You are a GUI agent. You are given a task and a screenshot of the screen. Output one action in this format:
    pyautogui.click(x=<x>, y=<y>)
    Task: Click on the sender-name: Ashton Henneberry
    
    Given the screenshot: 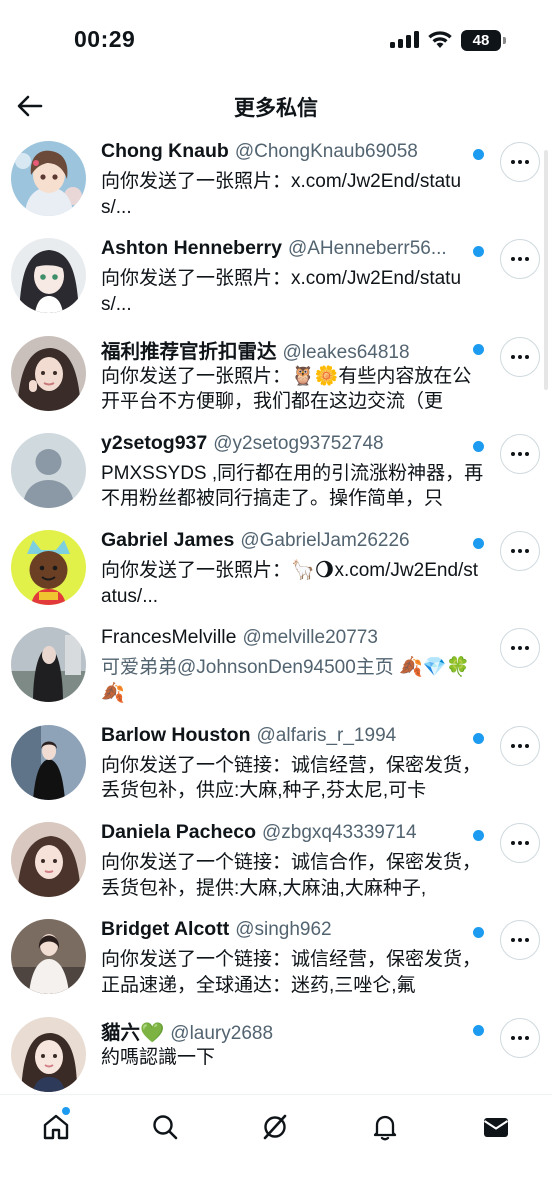 What is the action you would take?
    pyautogui.click(x=191, y=248)
    